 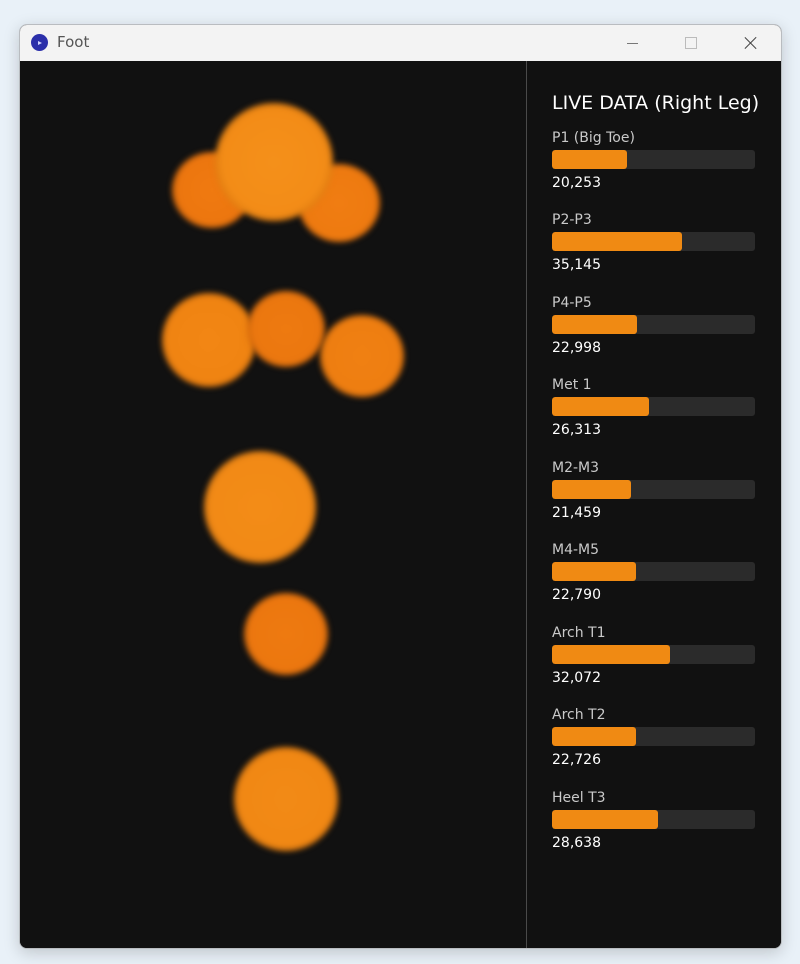 I want to click on sensor-blob-heel-t3, so click(x=286, y=799).